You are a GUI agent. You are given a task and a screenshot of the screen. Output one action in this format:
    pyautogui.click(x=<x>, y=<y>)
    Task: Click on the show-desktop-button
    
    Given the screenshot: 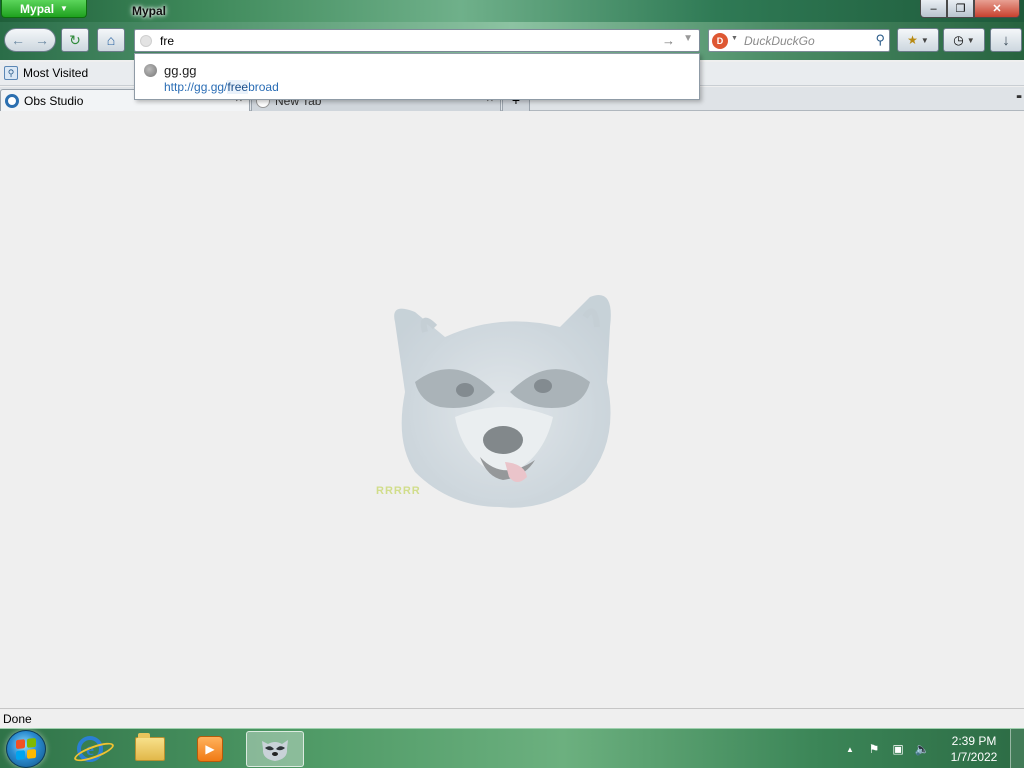 What is the action you would take?
    pyautogui.click(x=1017, y=748)
    